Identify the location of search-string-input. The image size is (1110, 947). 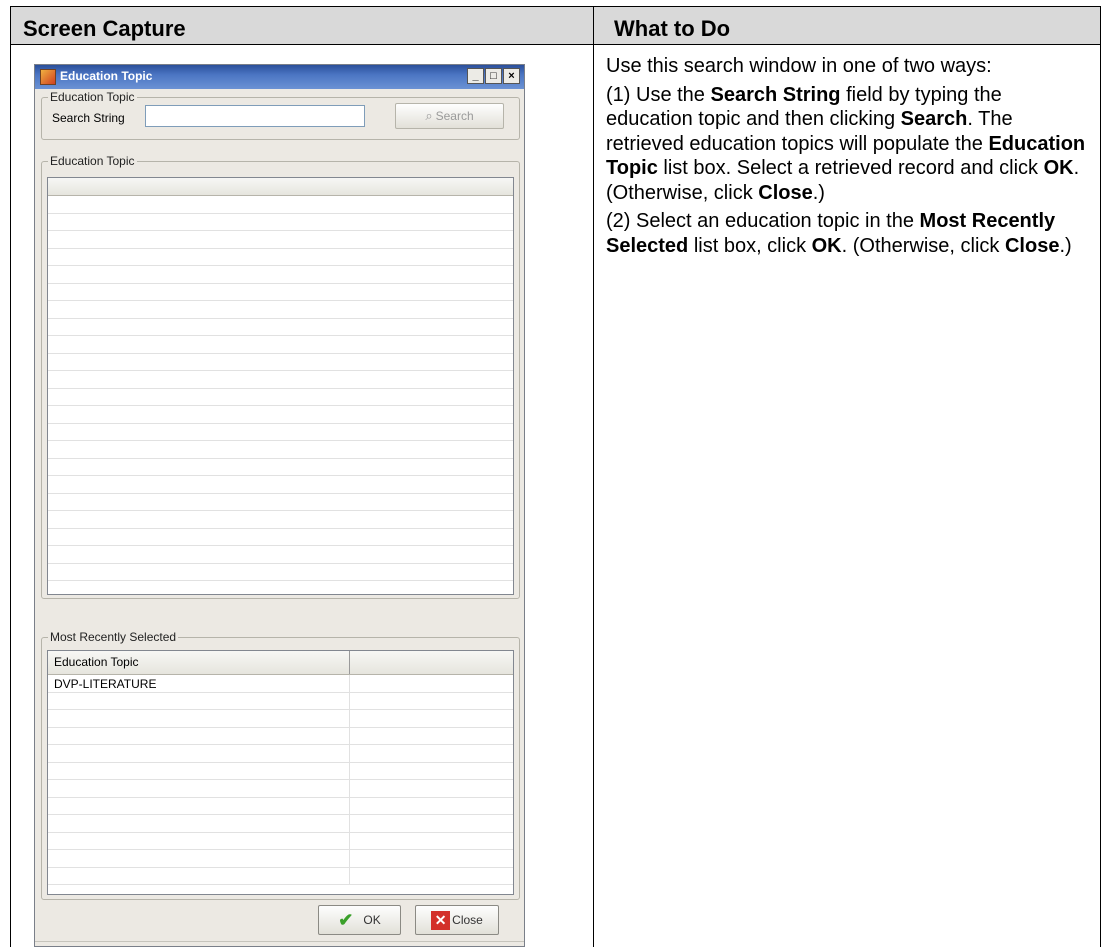
(255, 116).